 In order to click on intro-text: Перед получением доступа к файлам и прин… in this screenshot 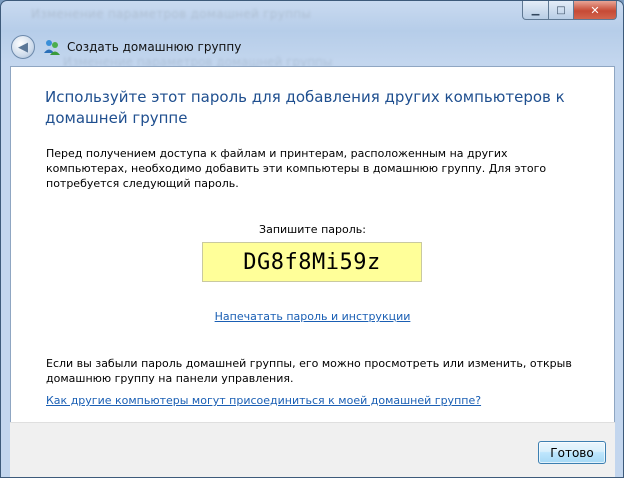, I will do `click(296, 168)`.